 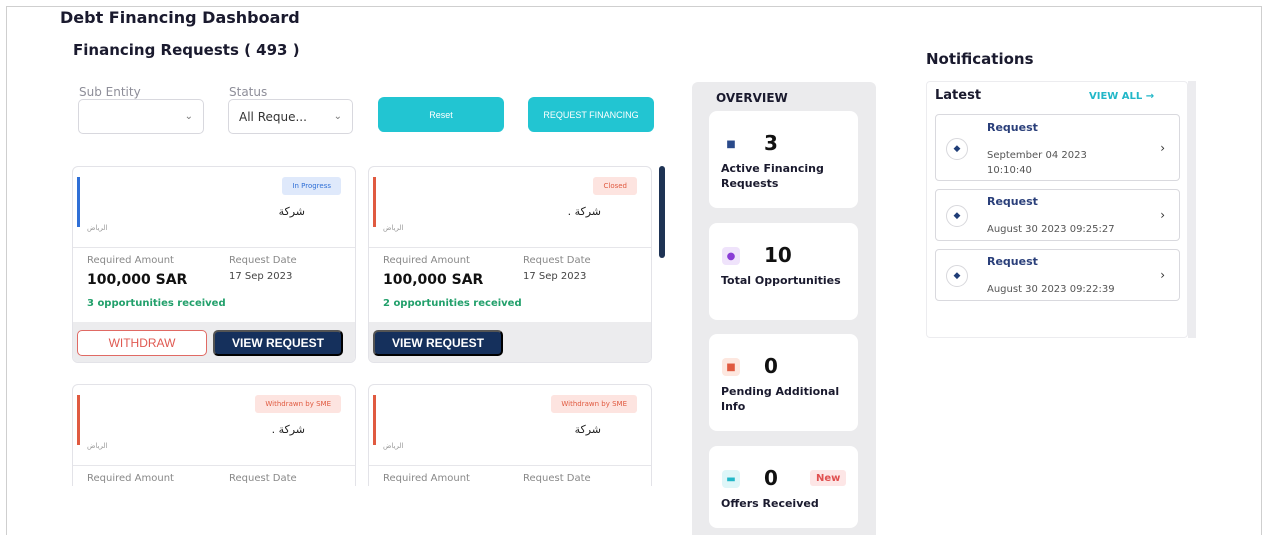 I want to click on overview-card-total-opportunities: ● 10 Total Opportunities, so click(x=783, y=271).